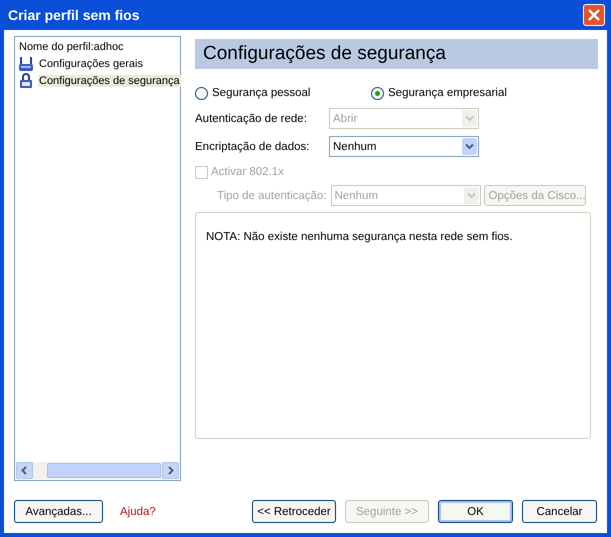 The width and height of the screenshot is (611, 537). Describe the element at coordinates (71, 47) in the screenshot. I see `tree-item: Nome do perfil:adhoc` at that location.